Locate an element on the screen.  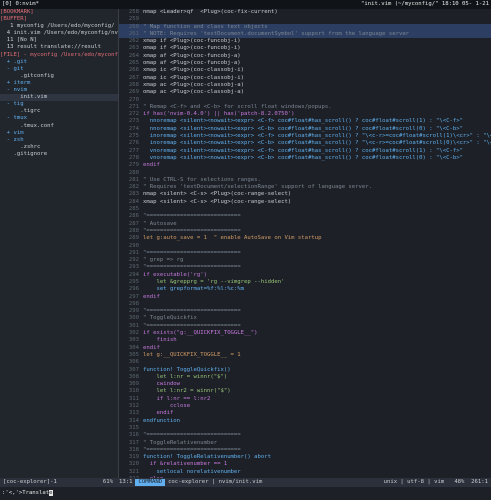
code-line: 320 if &relativenumber == 1 is located at coordinates (305, 464).